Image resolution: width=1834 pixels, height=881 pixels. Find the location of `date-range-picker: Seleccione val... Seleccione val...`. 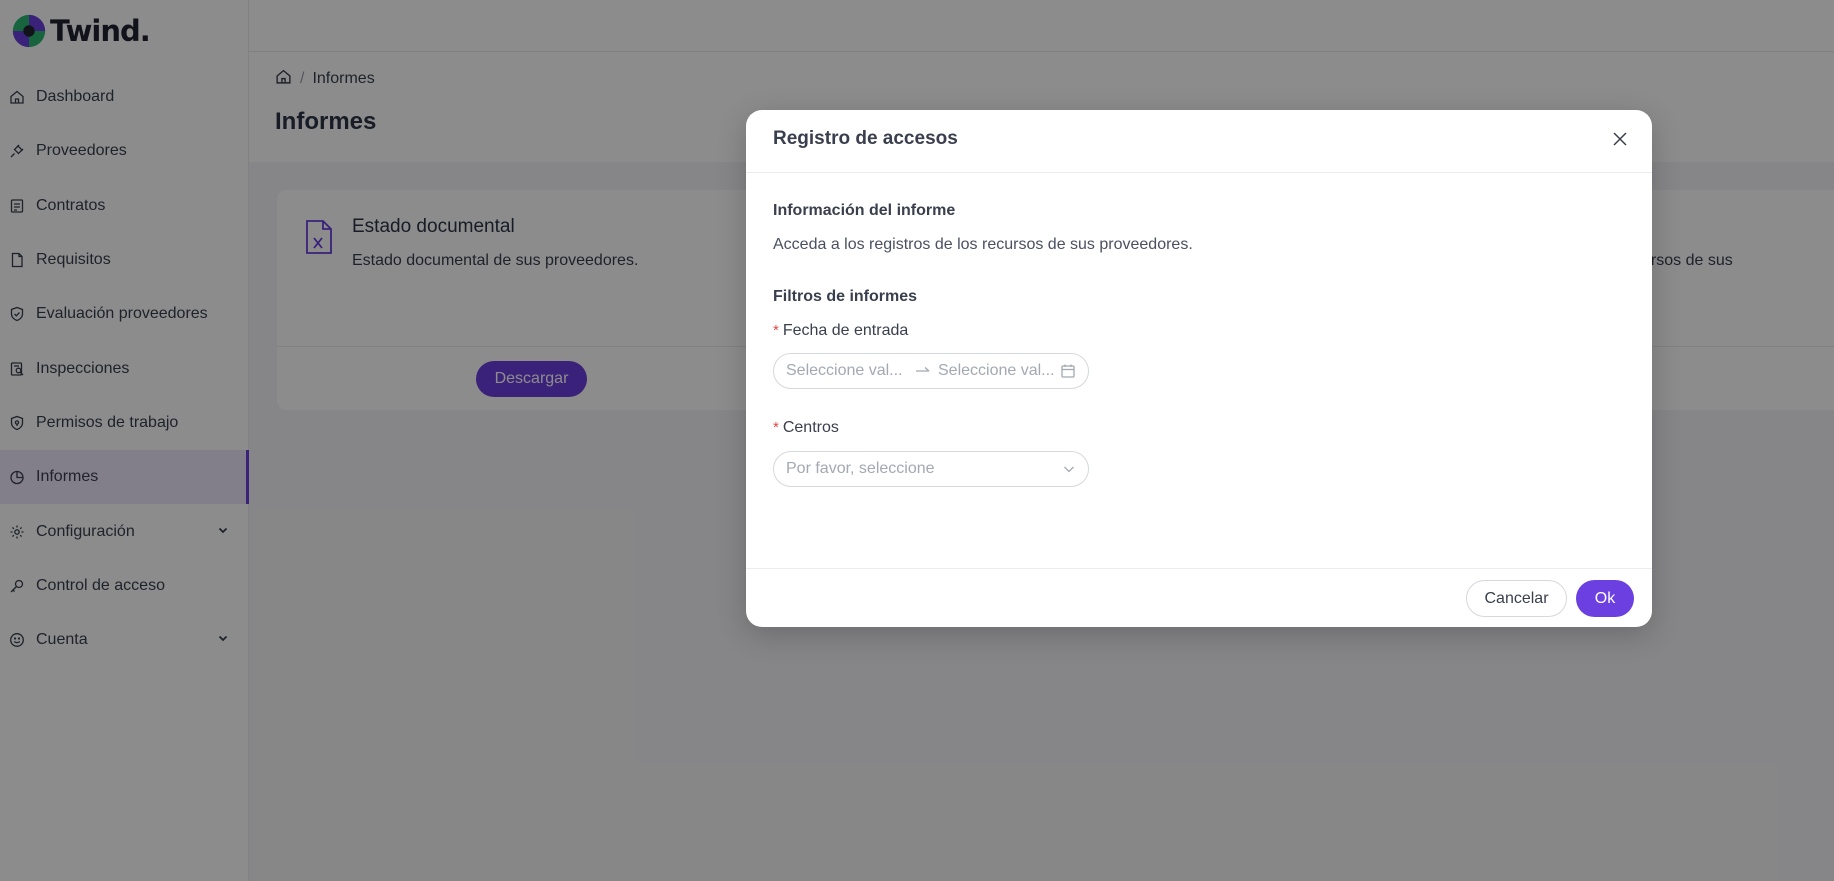

date-range-picker: Seleccione val... Seleccione val... is located at coordinates (931, 371).